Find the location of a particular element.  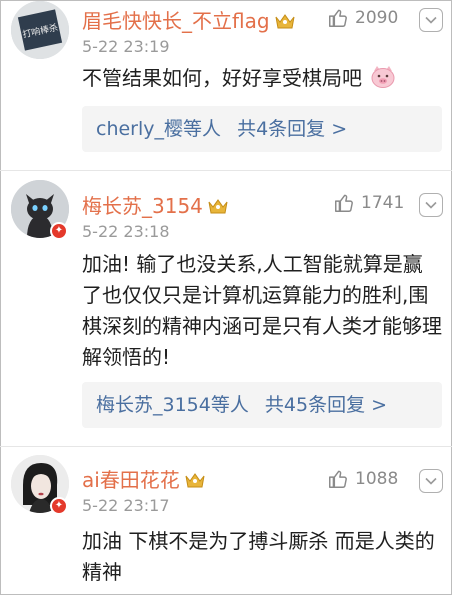

timestamp: 5-22 23:19 is located at coordinates (126, 46).